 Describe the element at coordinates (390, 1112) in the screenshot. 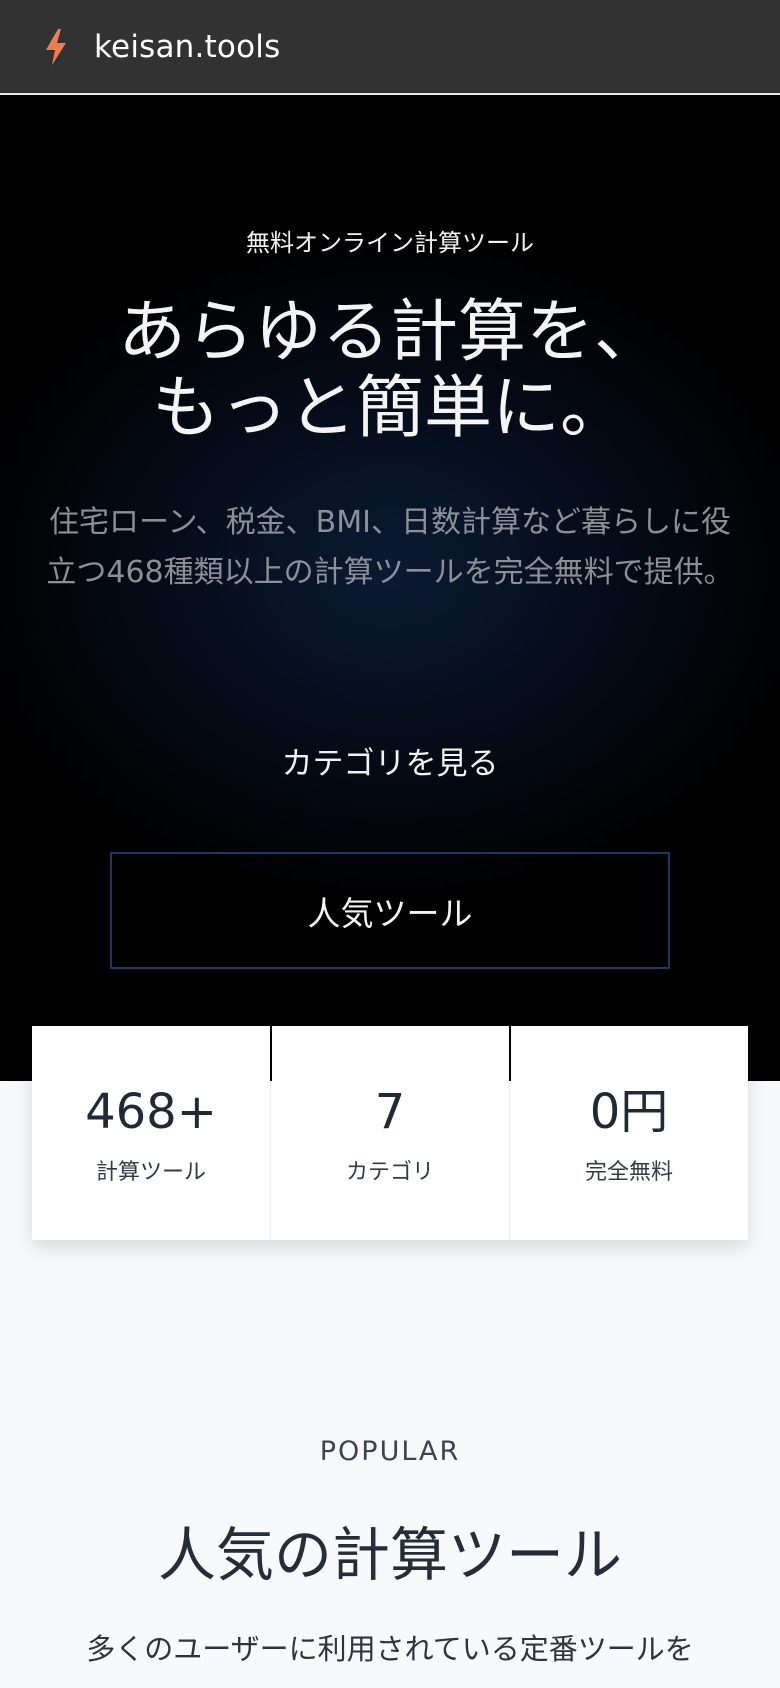

I see `stat-value: 7` at that location.